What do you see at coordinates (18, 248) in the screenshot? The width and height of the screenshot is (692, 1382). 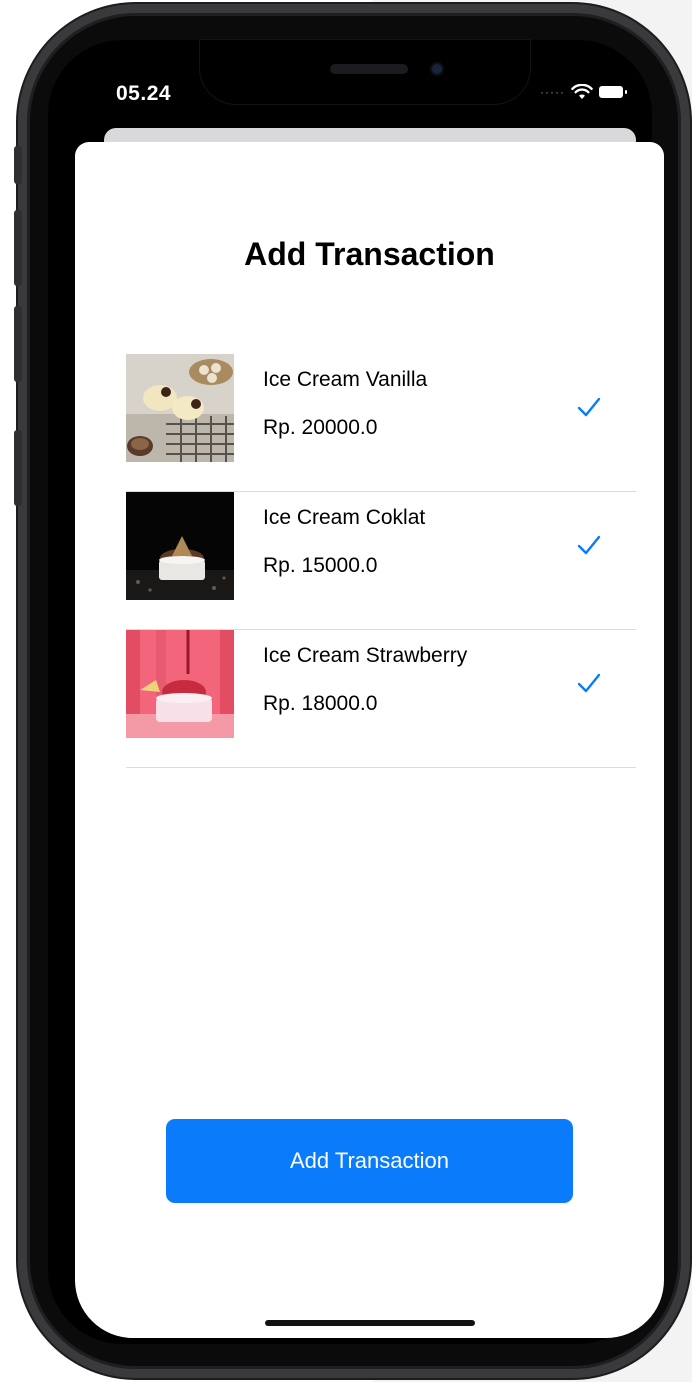 I see `volume-up-button` at bounding box center [18, 248].